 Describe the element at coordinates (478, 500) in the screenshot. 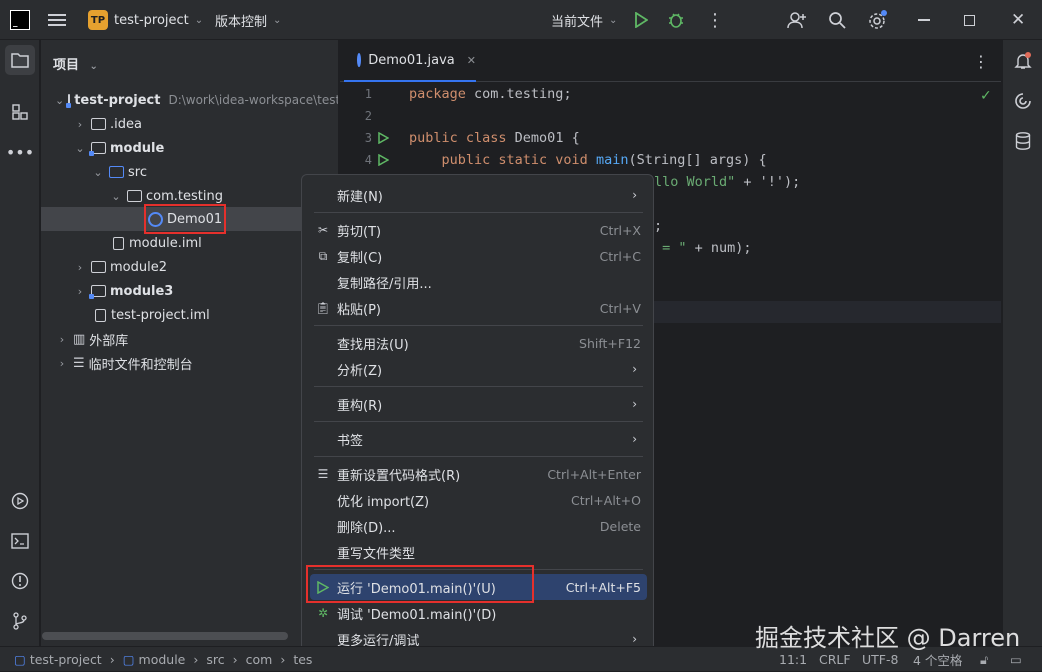

I see `menu-item-optimize-imports: 优化 import(Z) Ctrl+Alt+O` at that location.